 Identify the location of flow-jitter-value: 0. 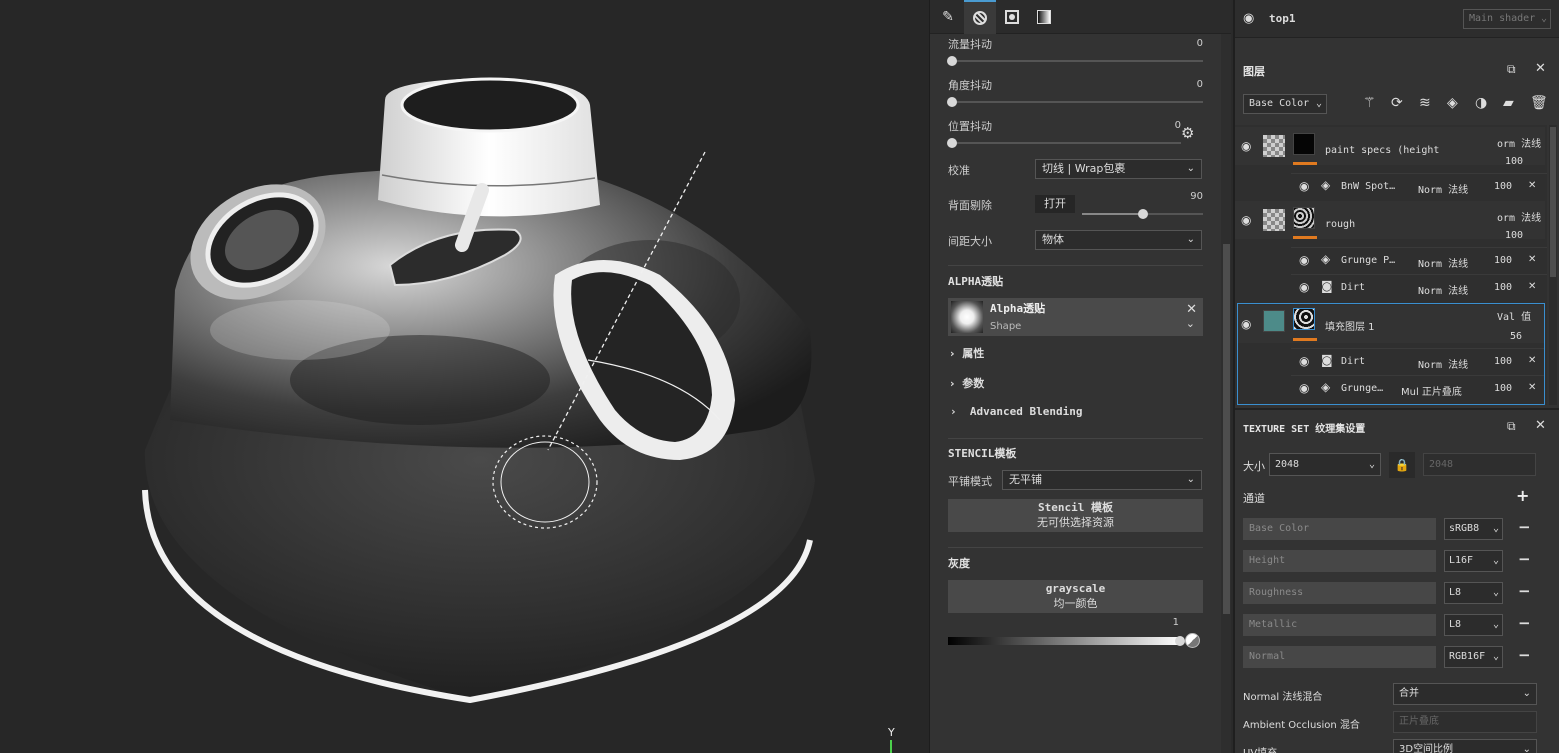
(1200, 43).